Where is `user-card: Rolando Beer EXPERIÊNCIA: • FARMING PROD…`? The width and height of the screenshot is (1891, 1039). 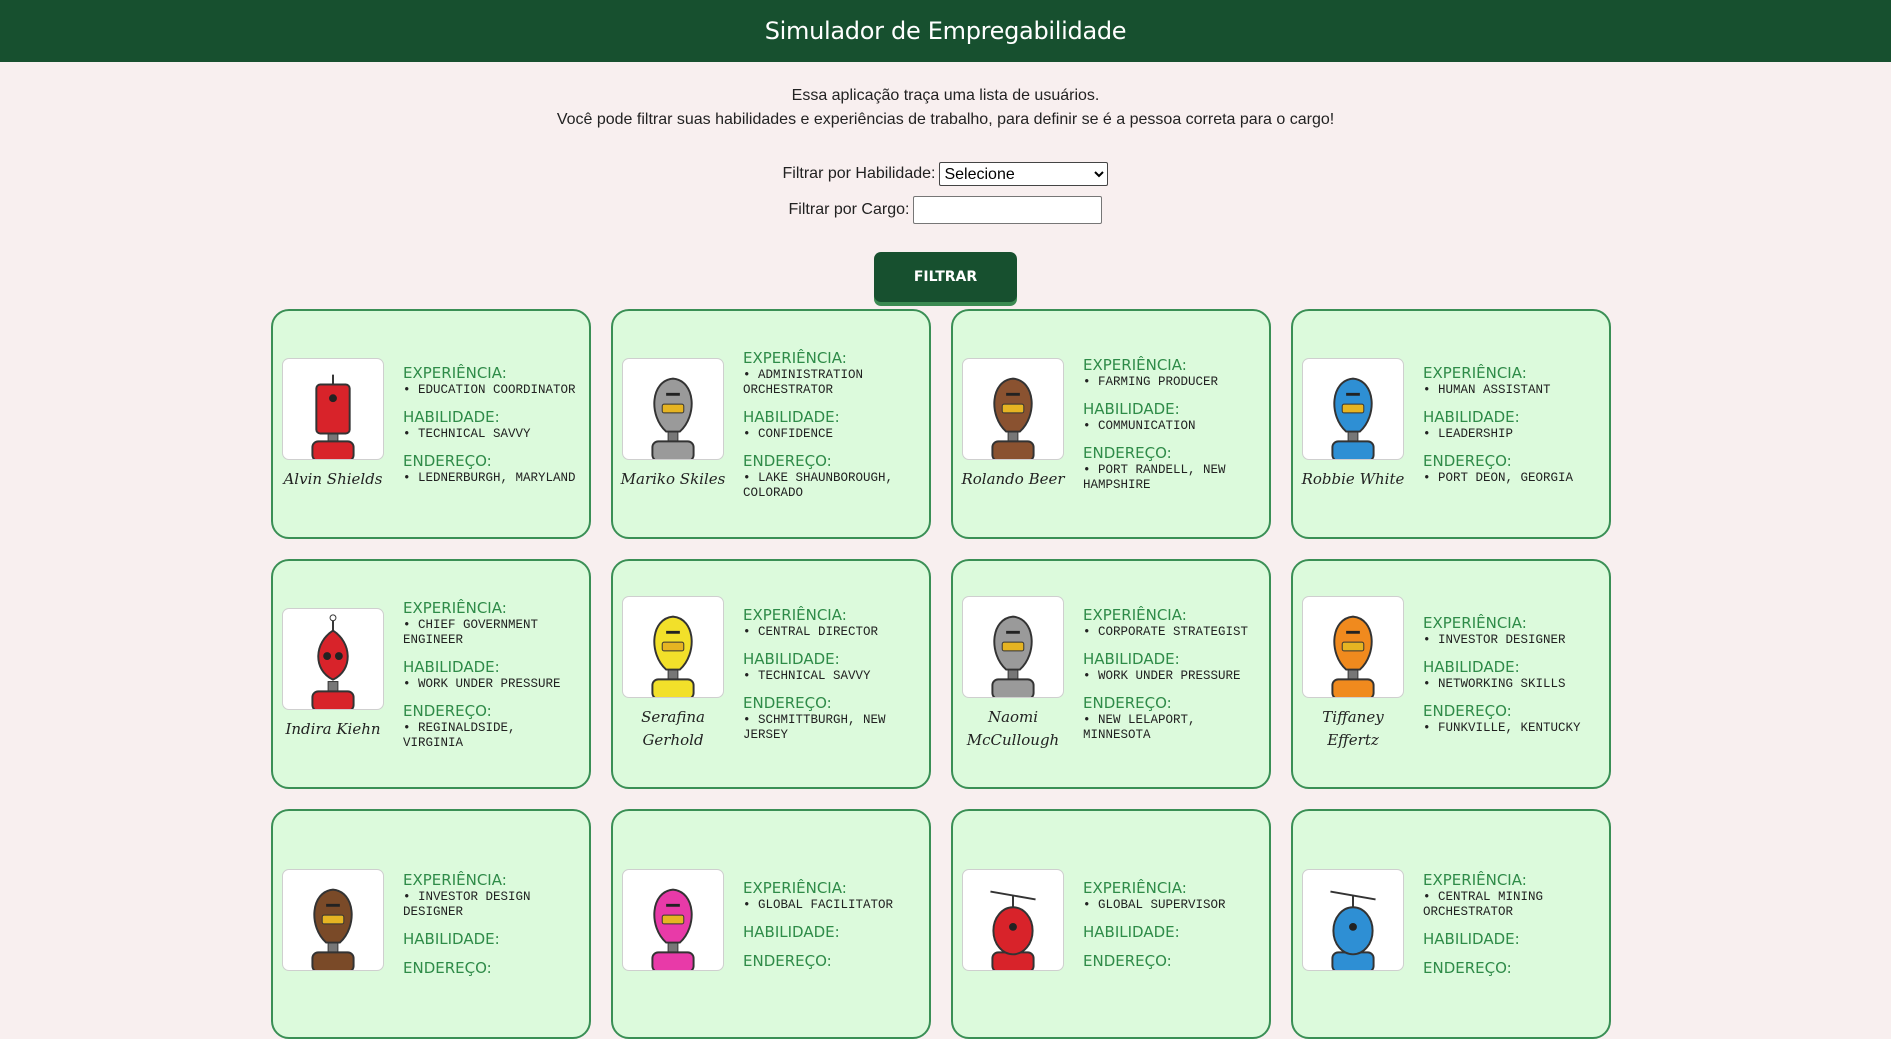
user-card: Rolando Beer EXPERIÊNCIA: • FARMING PROD… is located at coordinates (1111, 424).